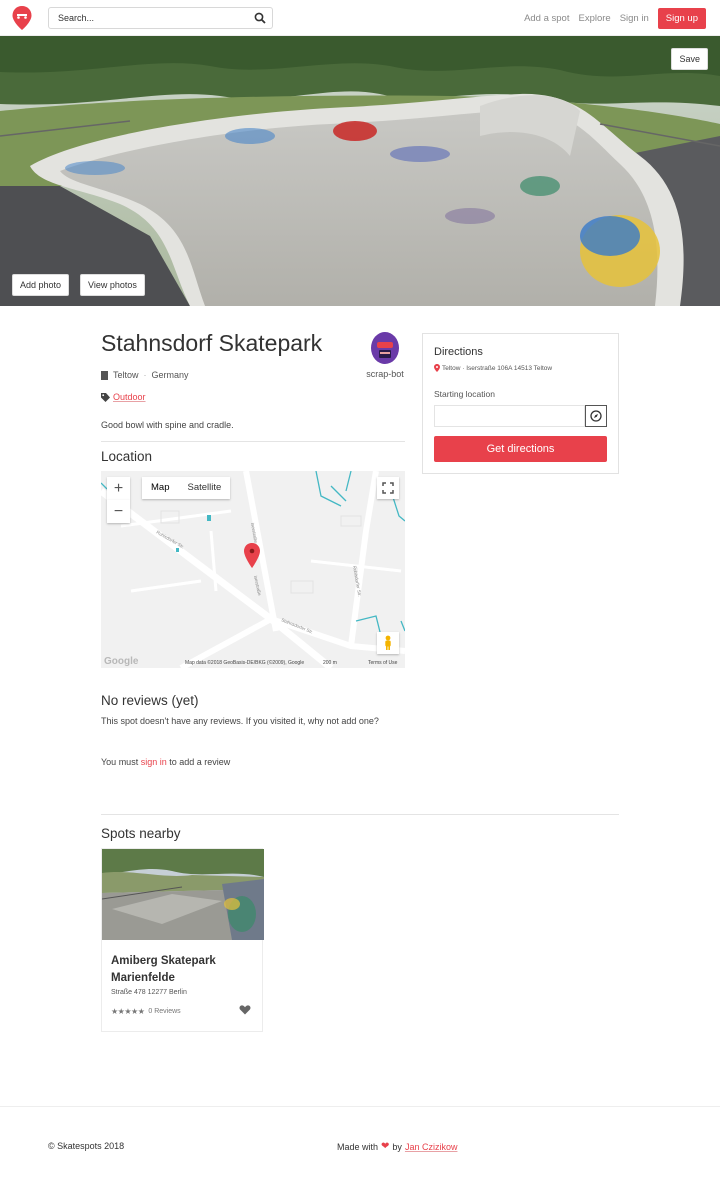  Describe the element at coordinates (594, 18) in the screenshot. I see `explore-link: Explore` at that location.